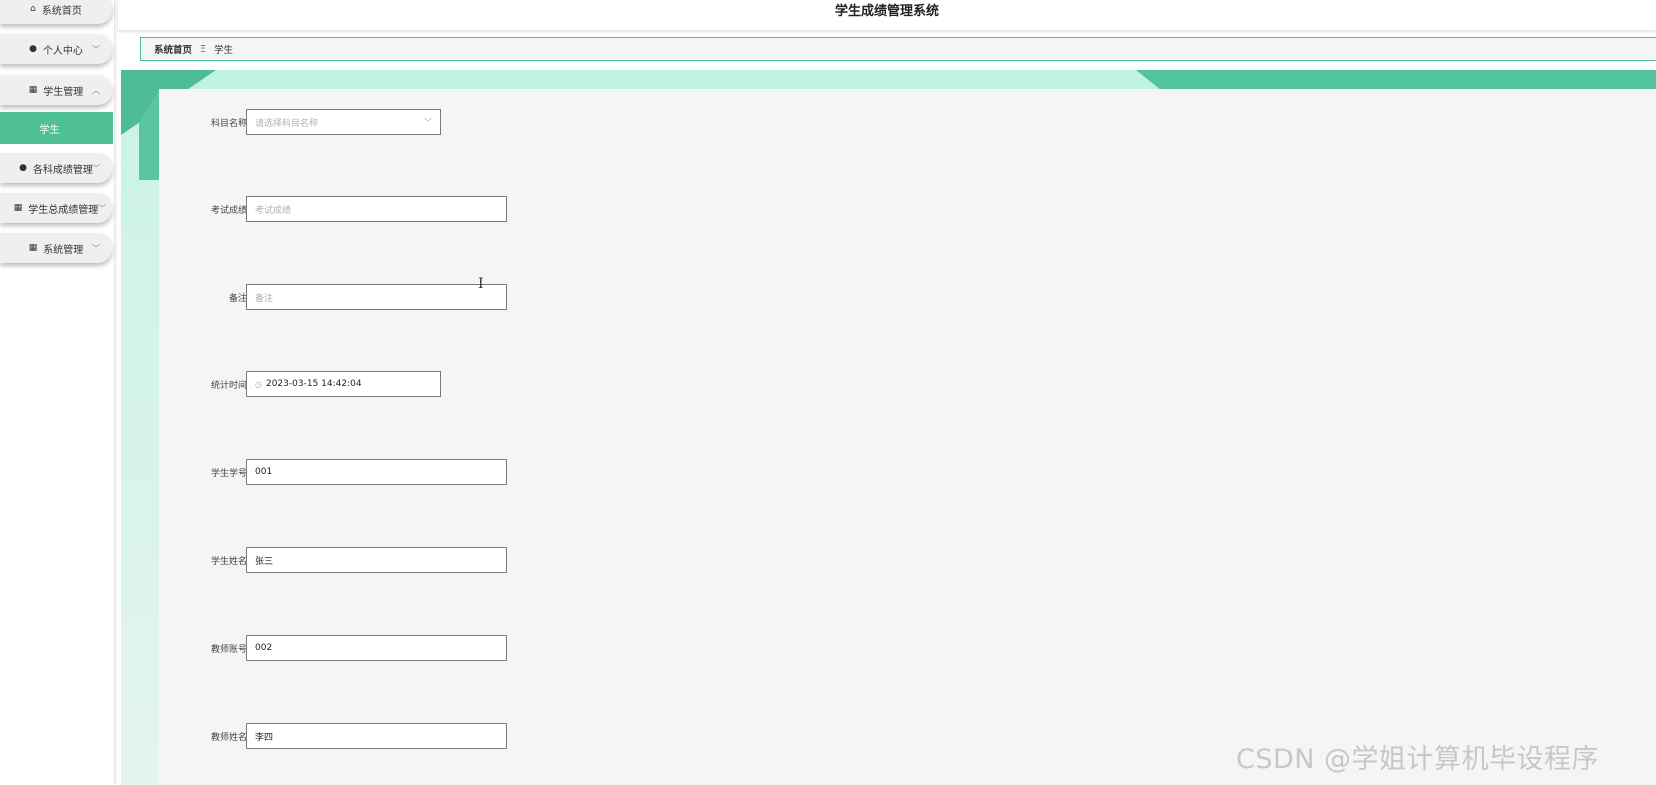  What do you see at coordinates (343, 122) in the screenshot?
I see `subject-select: 请选择科目名称 ﹀` at bounding box center [343, 122].